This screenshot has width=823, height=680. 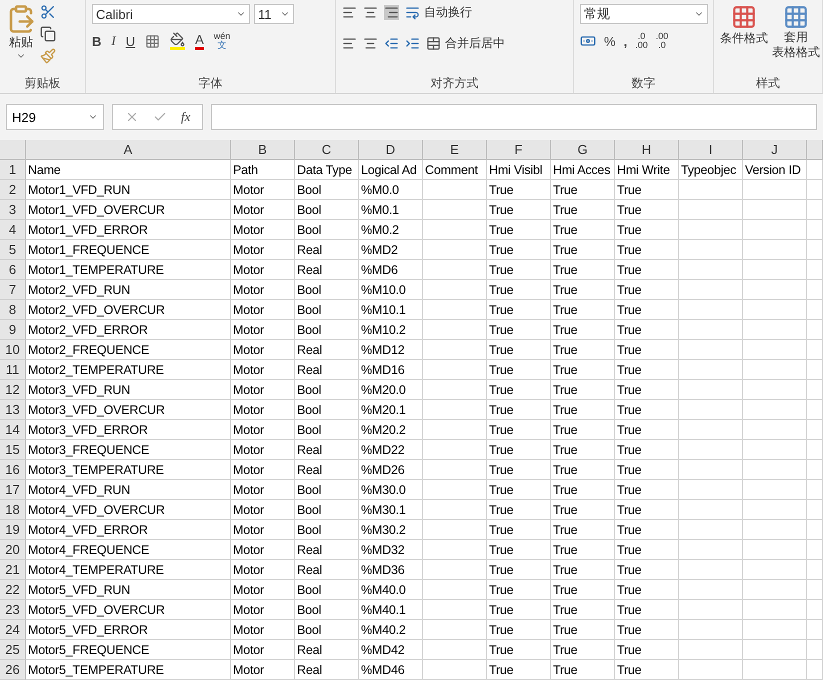 What do you see at coordinates (13, 670) in the screenshot?
I see `row-header: 26` at bounding box center [13, 670].